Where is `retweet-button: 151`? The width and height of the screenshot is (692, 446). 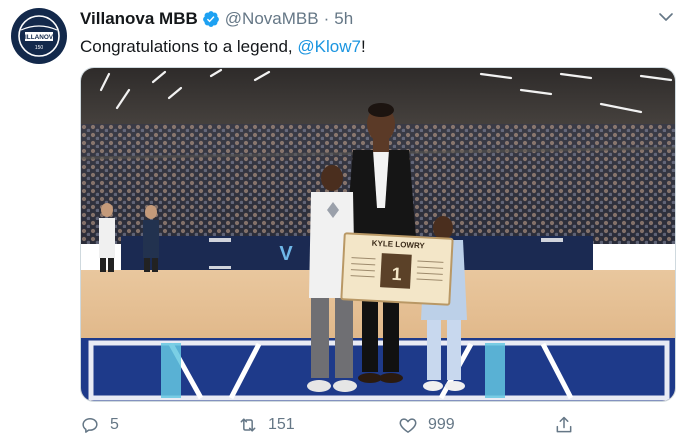
retweet-button: 151 is located at coordinates (266, 425).